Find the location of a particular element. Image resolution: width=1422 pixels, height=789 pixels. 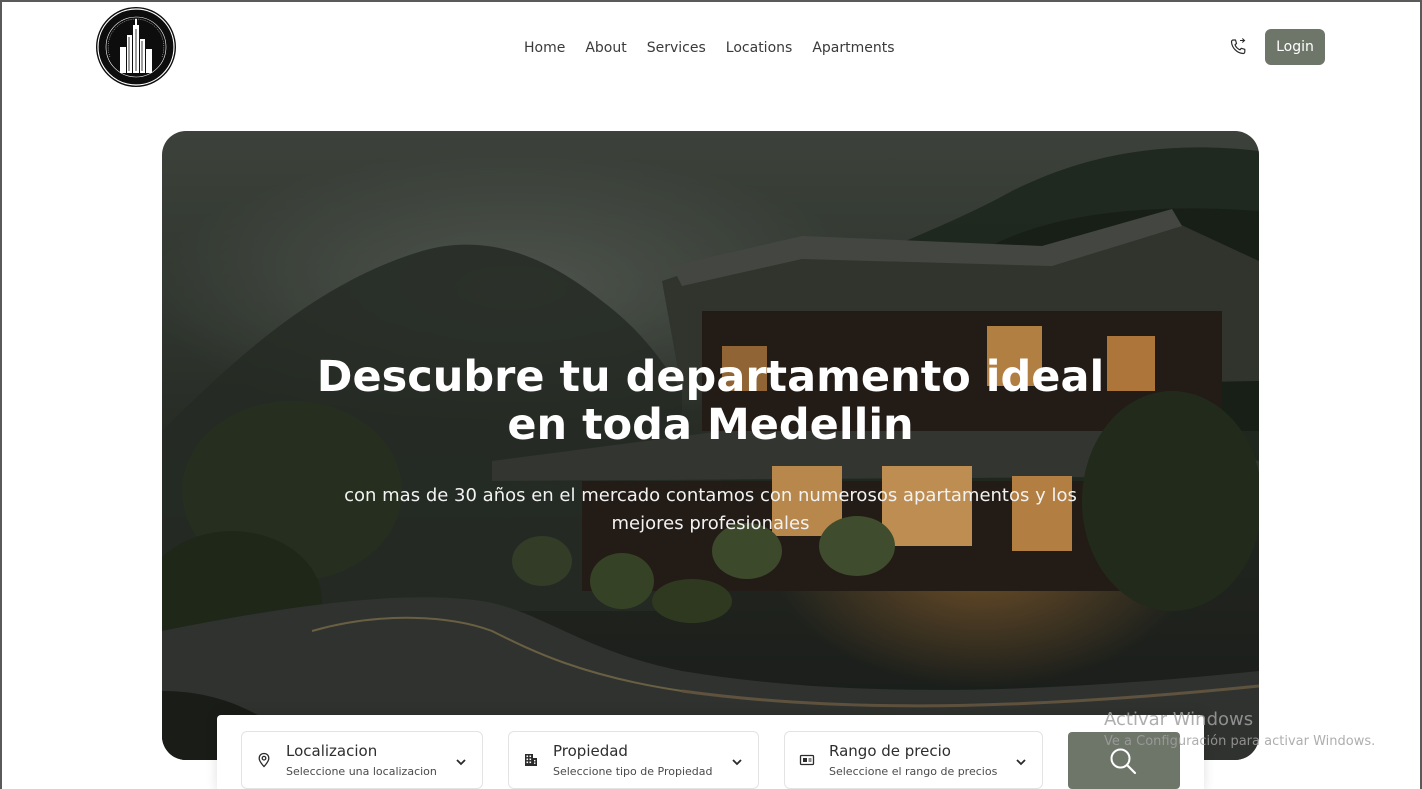

city-skyline-logo-icon is located at coordinates (136, 47).